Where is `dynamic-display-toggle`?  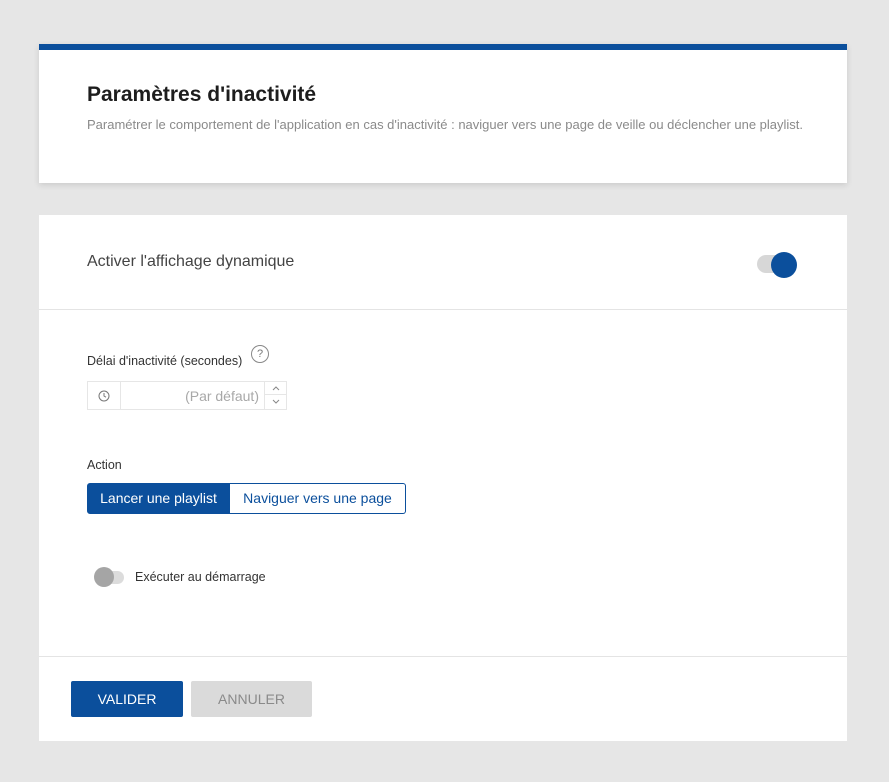
dynamic-display-toggle is located at coordinates (777, 265).